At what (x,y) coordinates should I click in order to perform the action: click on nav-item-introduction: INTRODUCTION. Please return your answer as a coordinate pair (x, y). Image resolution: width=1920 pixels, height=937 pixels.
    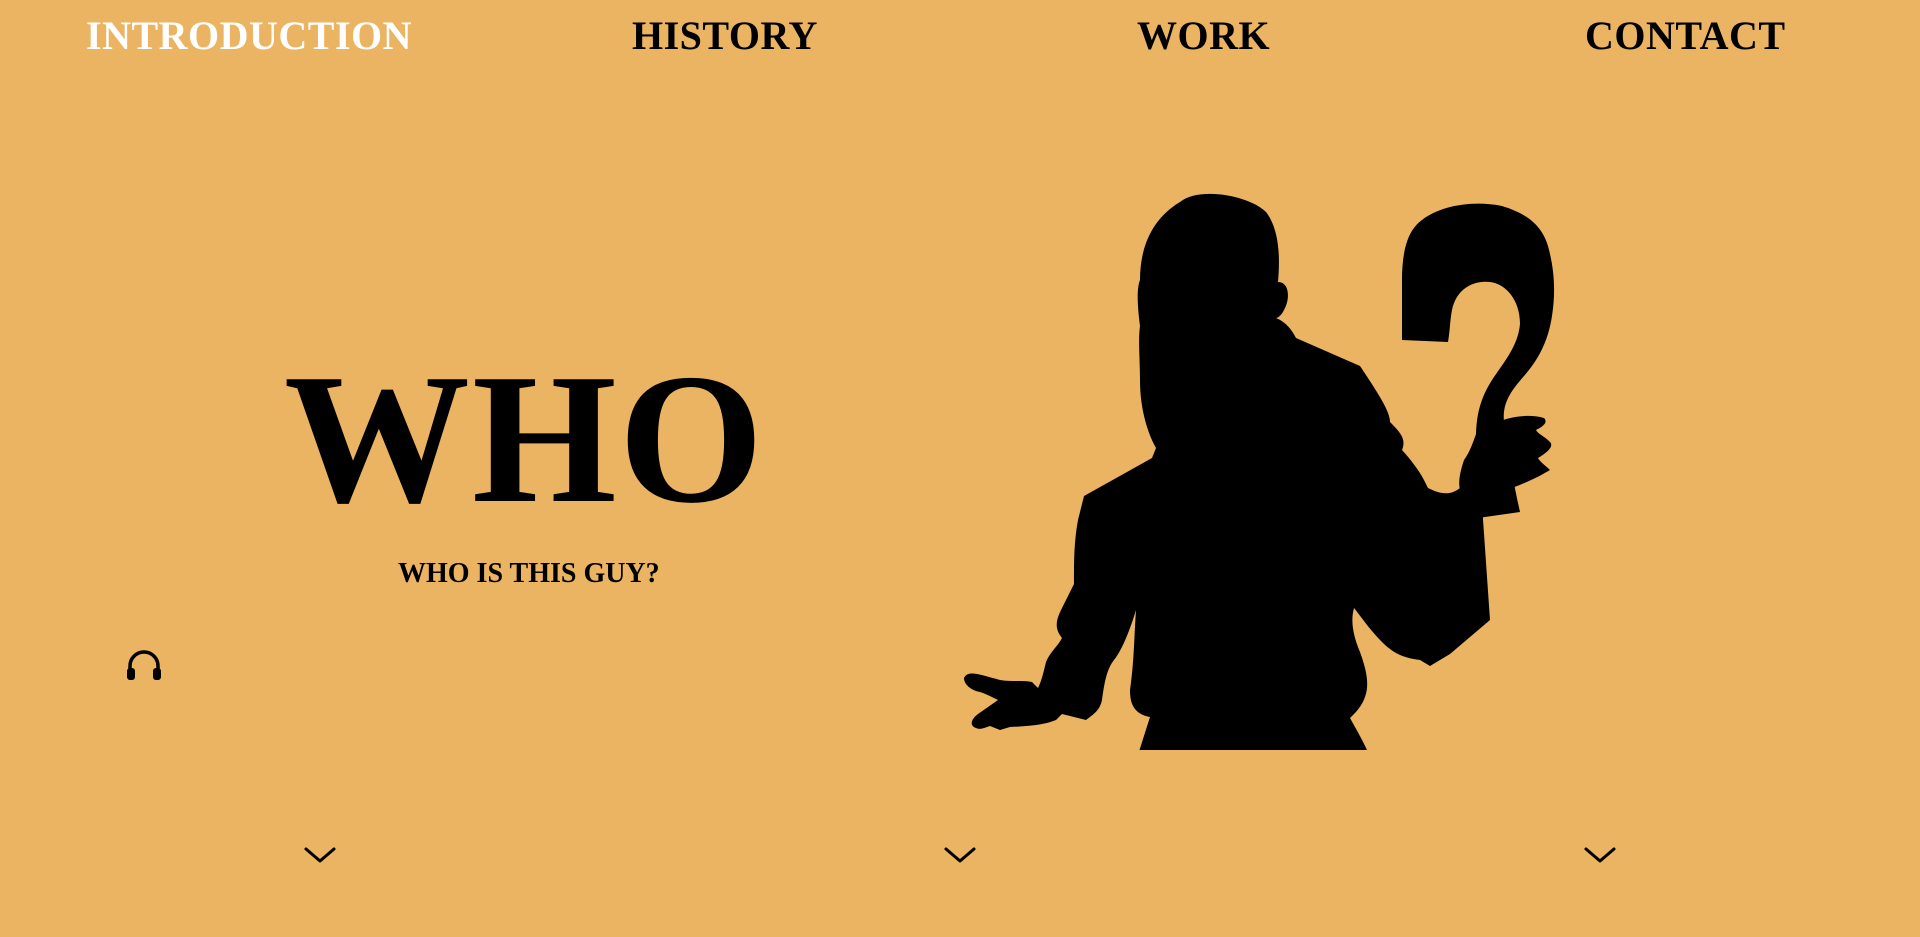
    Looking at the image, I should click on (249, 36).